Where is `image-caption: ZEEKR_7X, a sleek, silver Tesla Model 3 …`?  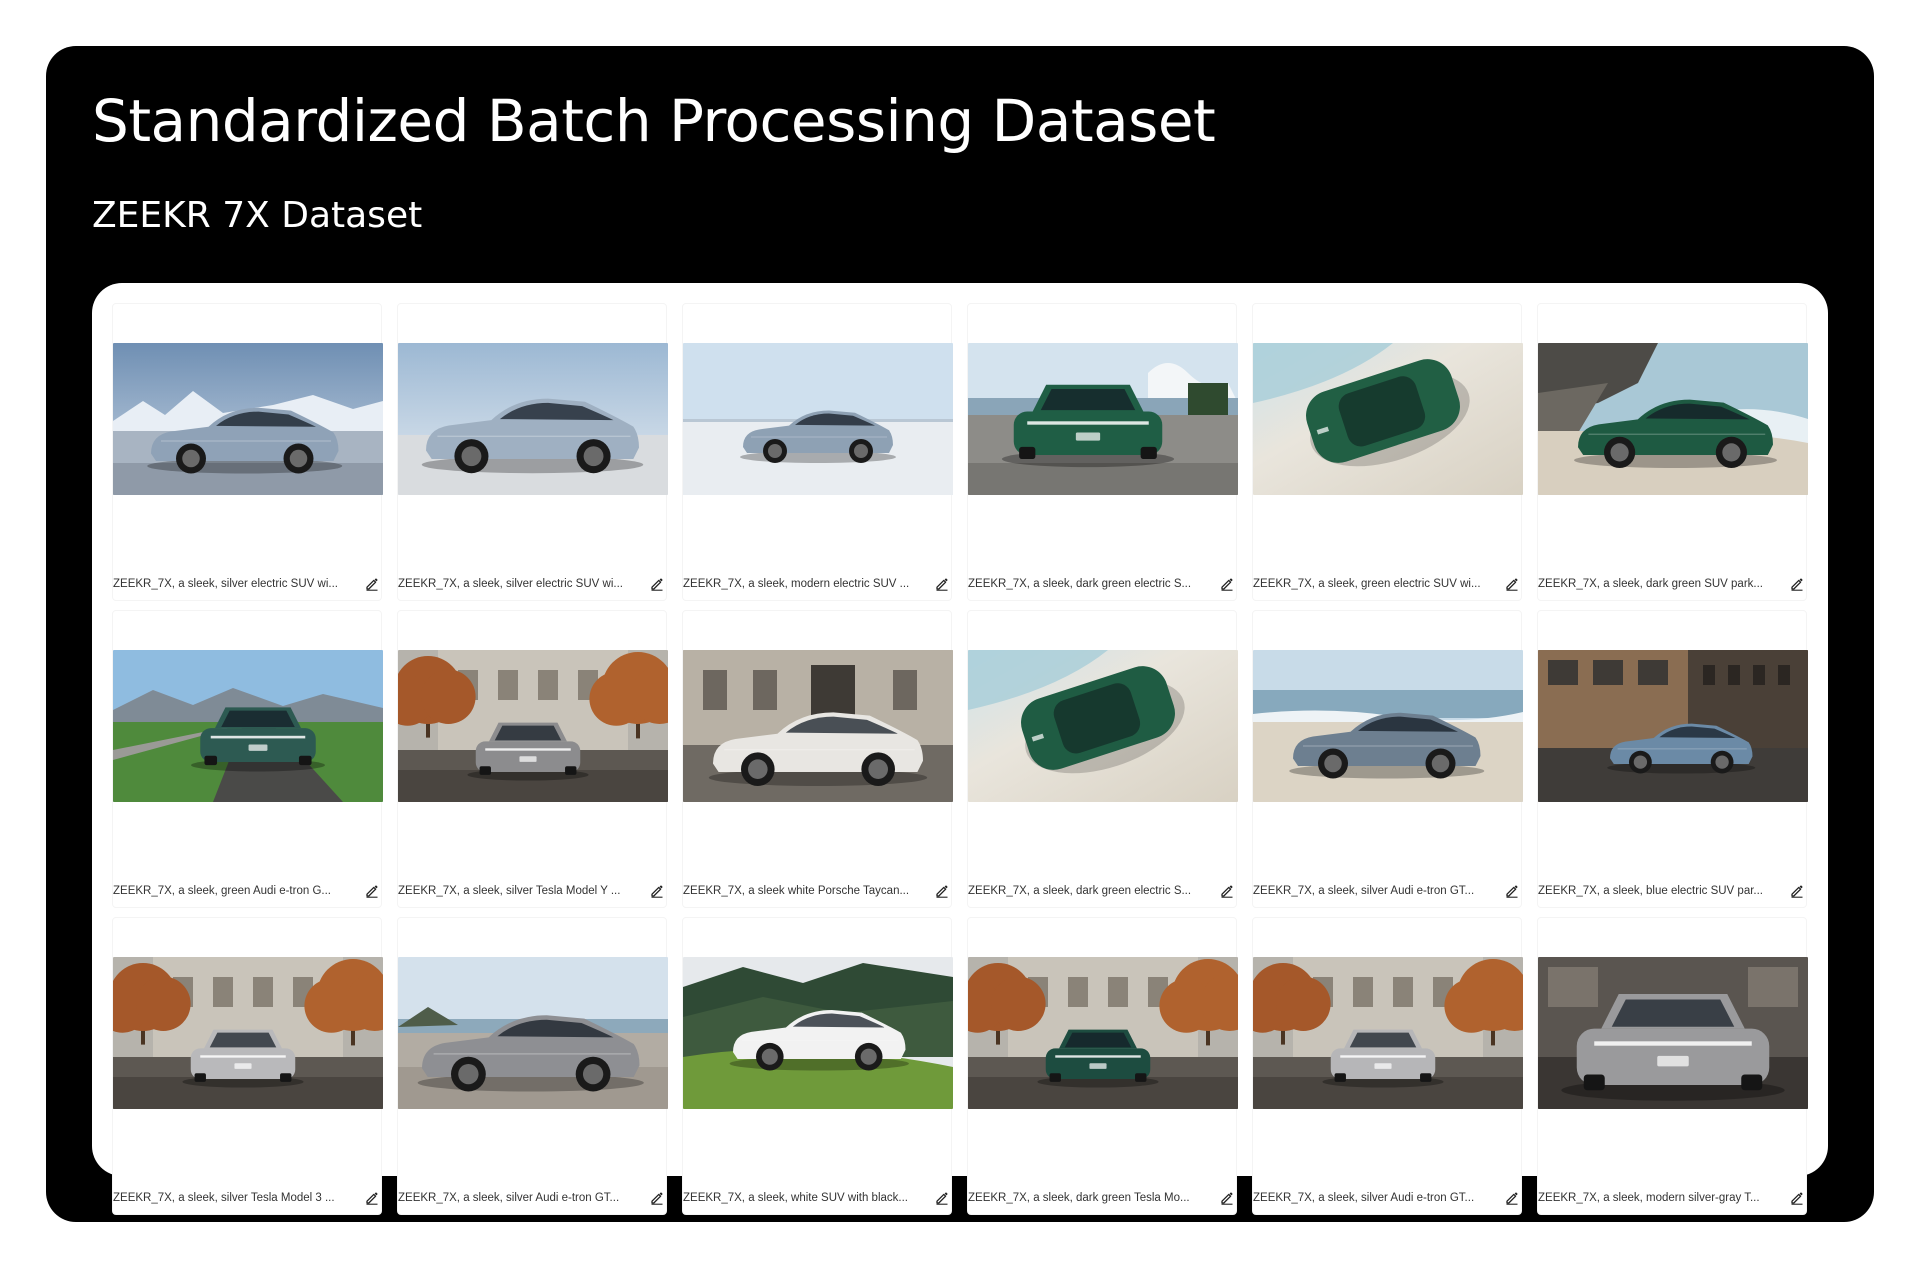 image-caption: ZEEKR_7X, a sleek, silver Tesla Model 3 … is located at coordinates (224, 1198).